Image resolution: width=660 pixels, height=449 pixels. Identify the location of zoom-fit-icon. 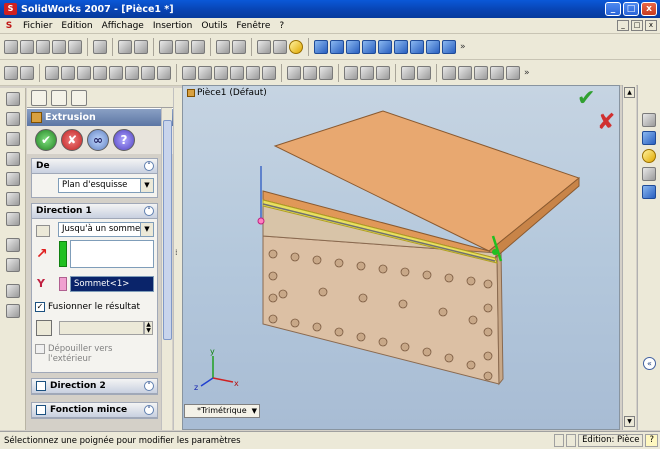
(321, 46).